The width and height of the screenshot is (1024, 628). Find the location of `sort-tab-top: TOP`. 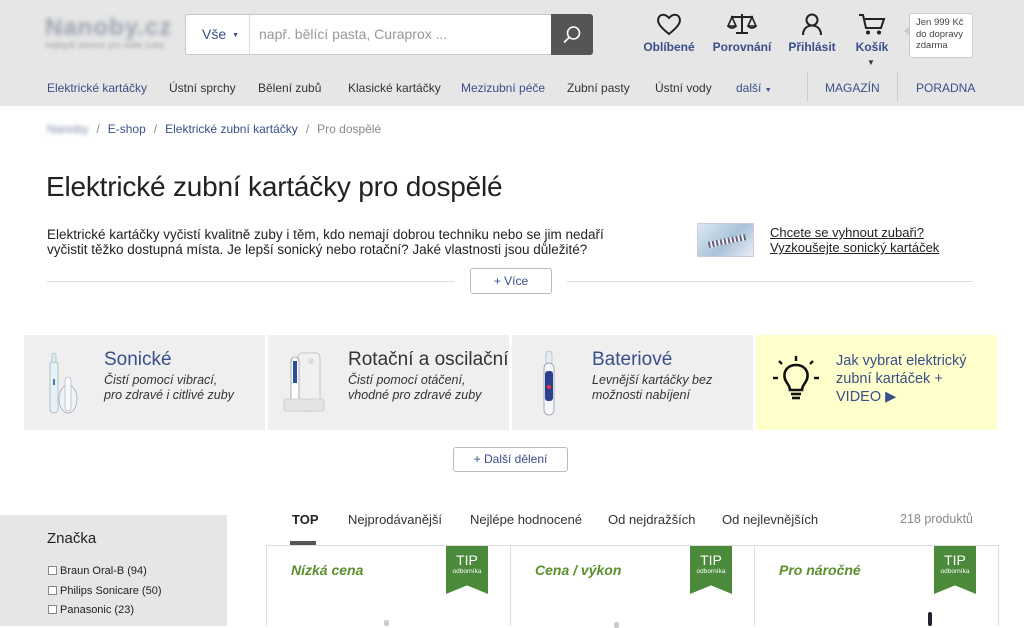

sort-tab-top: TOP is located at coordinates (305, 519).